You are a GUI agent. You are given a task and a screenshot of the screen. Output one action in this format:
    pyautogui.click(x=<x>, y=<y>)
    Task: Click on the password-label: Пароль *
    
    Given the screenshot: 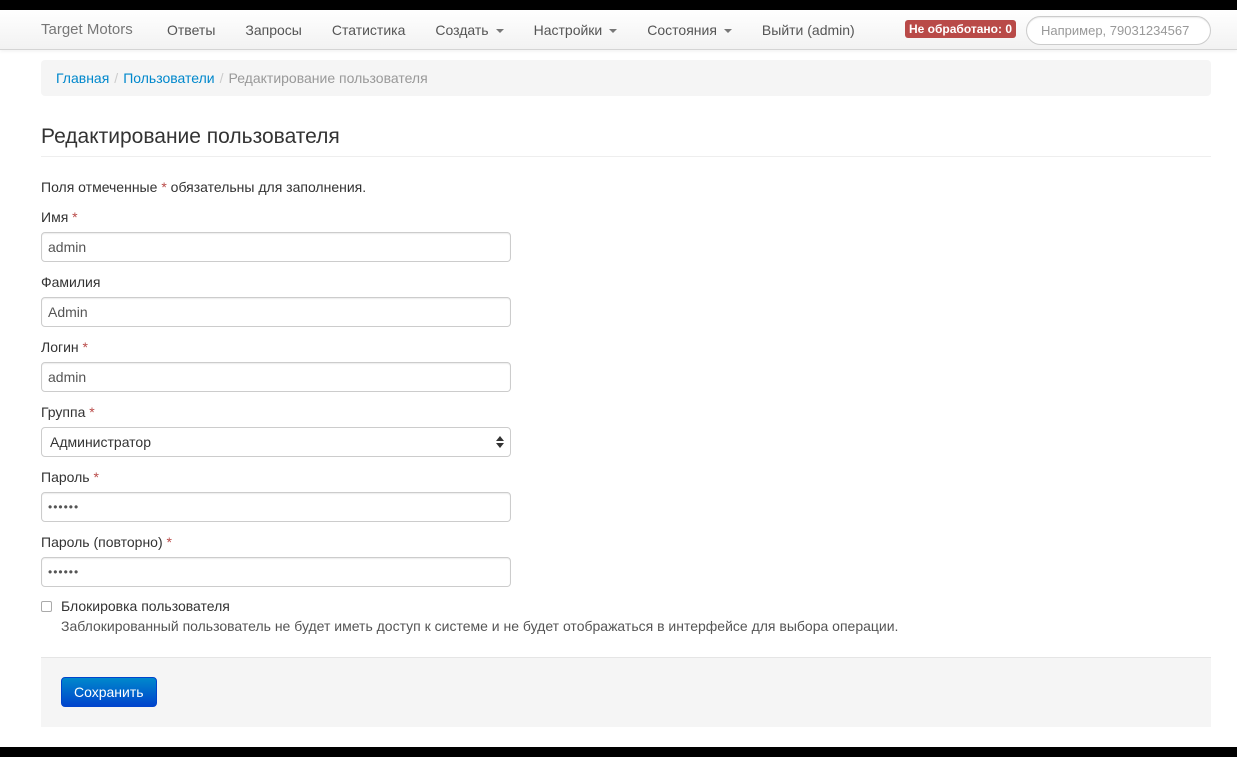 What is the action you would take?
    pyautogui.click(x=70, y=477)
    